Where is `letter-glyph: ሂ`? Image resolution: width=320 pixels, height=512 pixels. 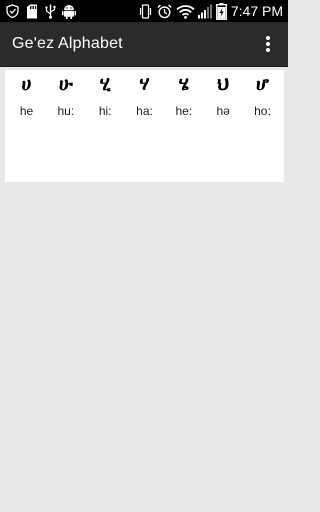 letter-glyph: ሂ is located at coordinates (105, 84).